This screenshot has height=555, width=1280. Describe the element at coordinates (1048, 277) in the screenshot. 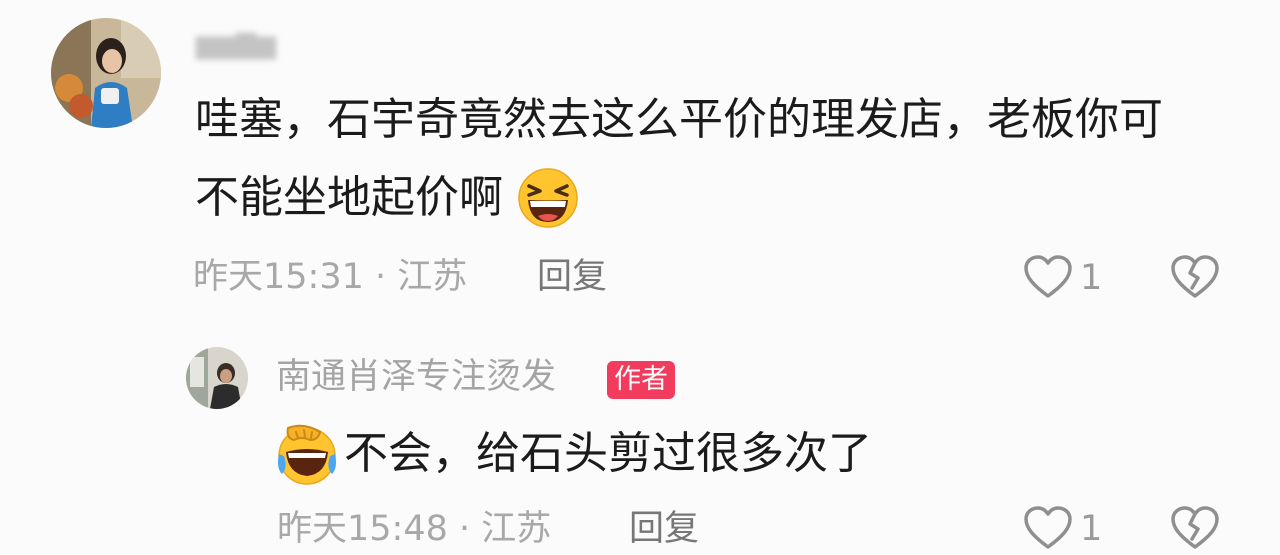

I see `heart-like-icon` at that location.